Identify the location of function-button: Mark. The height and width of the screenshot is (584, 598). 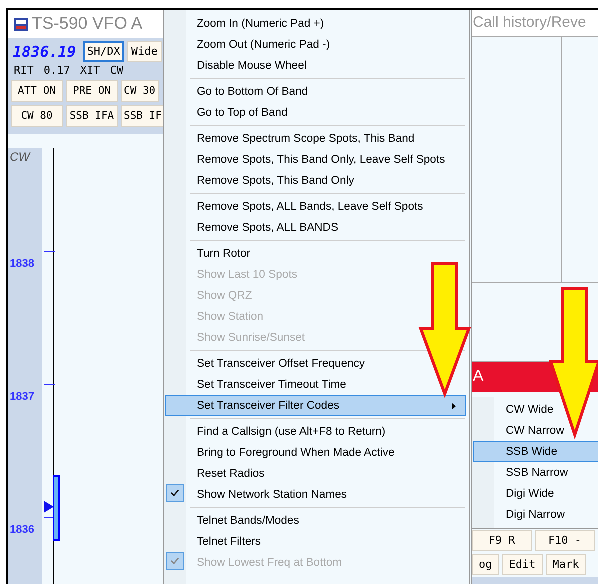
(566, 564).